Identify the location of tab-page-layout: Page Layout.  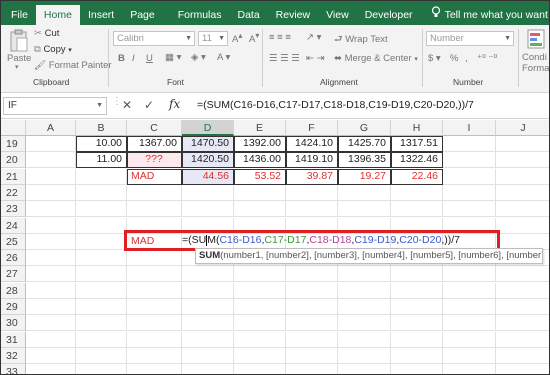
(146, 23).